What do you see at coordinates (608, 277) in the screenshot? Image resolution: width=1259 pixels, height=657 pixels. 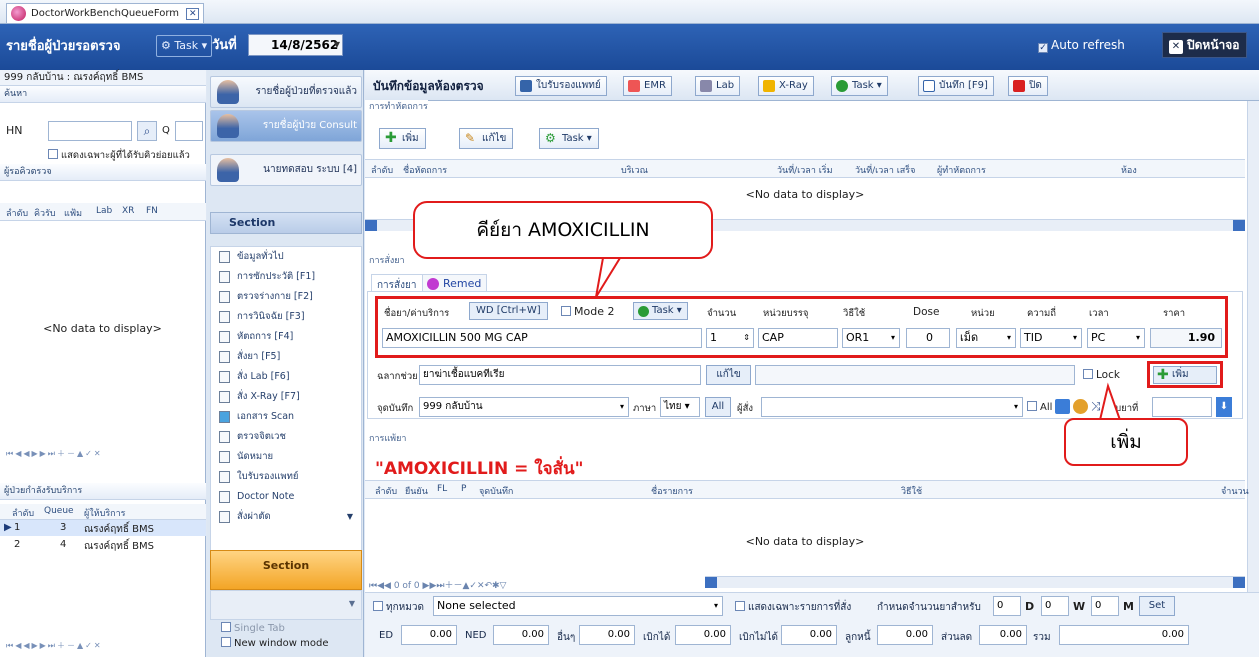 I see `callout-pointer-top` at bounding box center [608, 277].